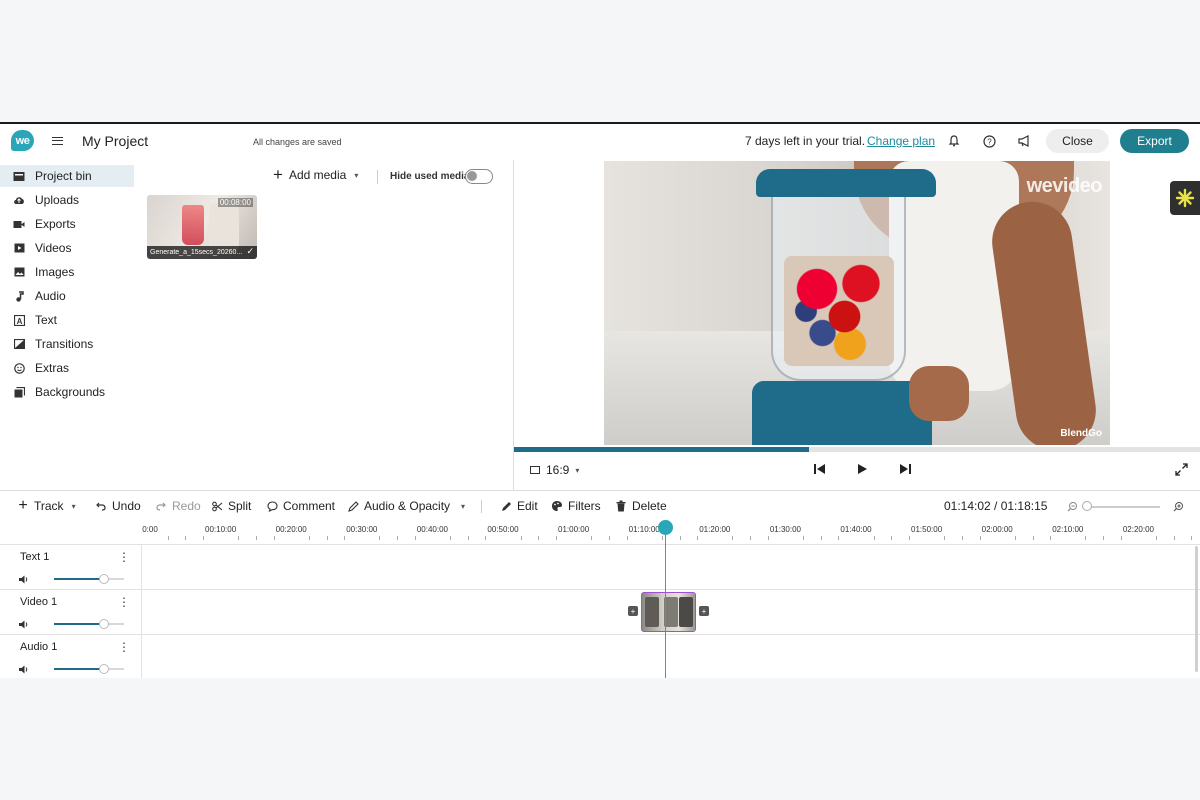  I want to click on edit-button: Edit, so click(519, 506).